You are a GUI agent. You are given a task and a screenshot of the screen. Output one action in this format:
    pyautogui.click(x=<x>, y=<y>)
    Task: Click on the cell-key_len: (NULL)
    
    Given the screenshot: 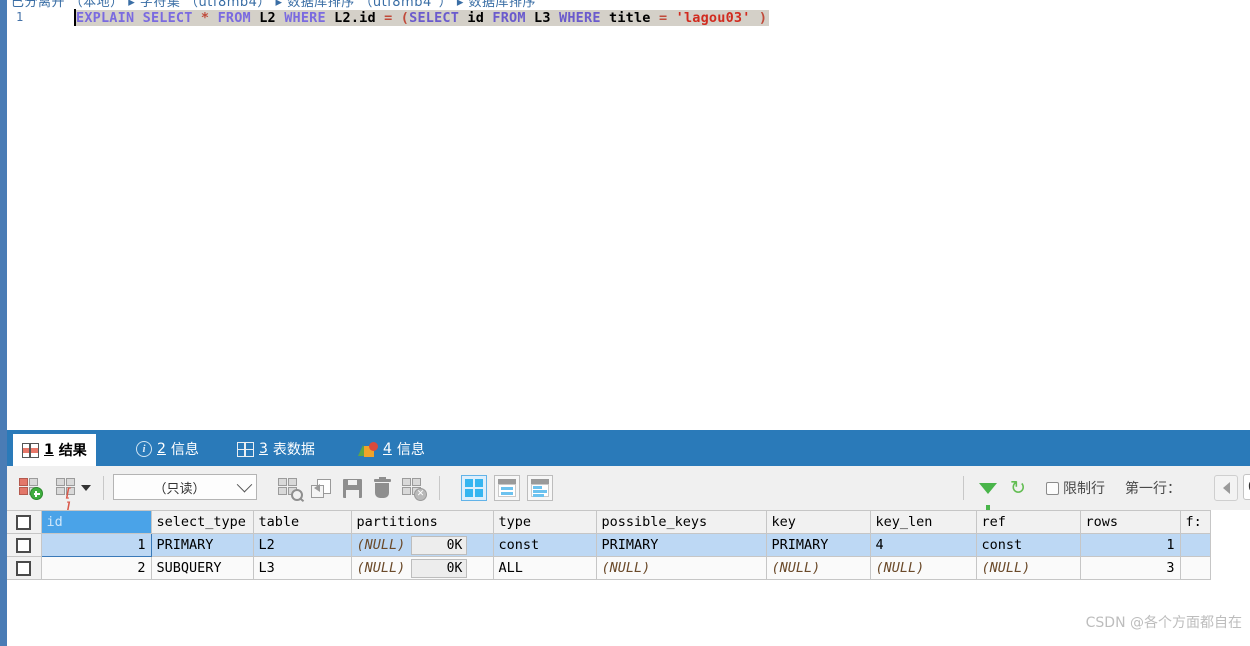 What is the action you would take?
    pyautogui.click(x=923, y=568)
    